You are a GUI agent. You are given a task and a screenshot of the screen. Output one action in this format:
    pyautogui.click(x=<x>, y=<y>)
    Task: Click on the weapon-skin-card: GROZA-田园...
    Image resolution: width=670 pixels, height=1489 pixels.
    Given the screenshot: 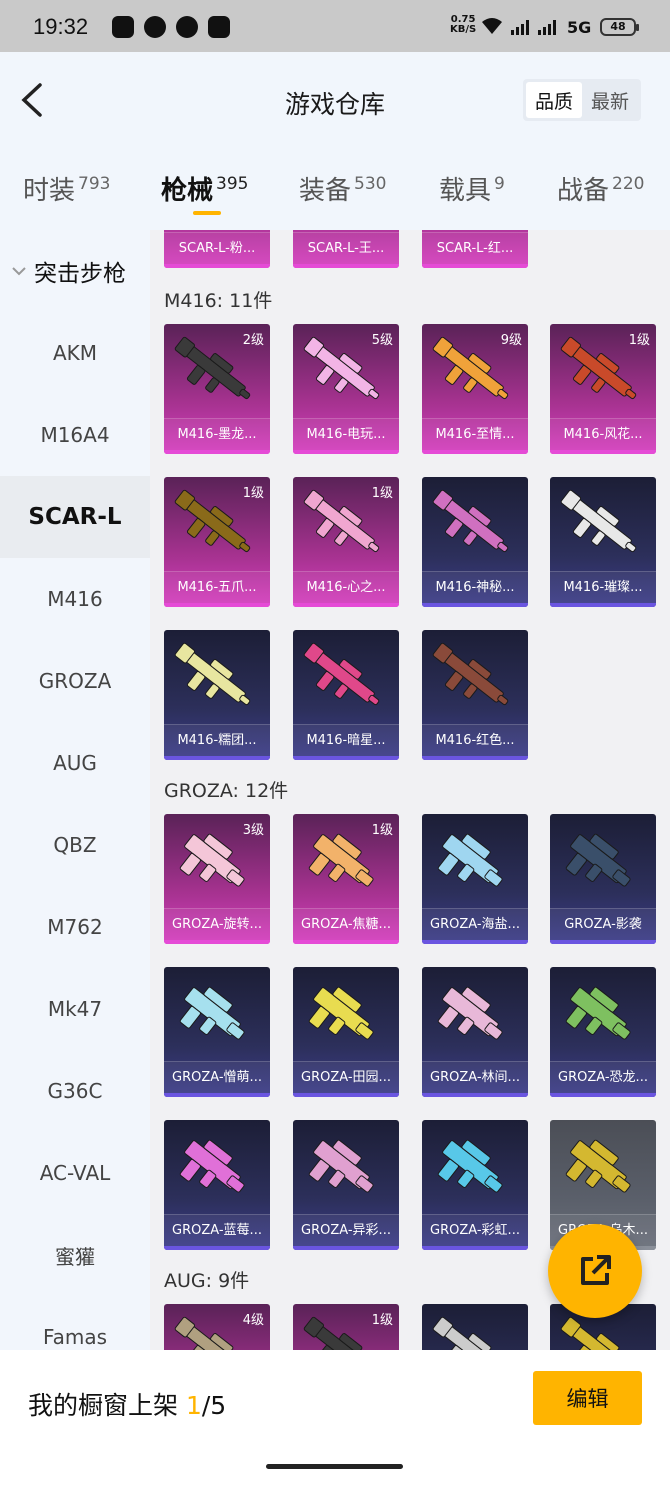 What is the action you would take?
    pyautogui.click(x=346, y=1032)
    